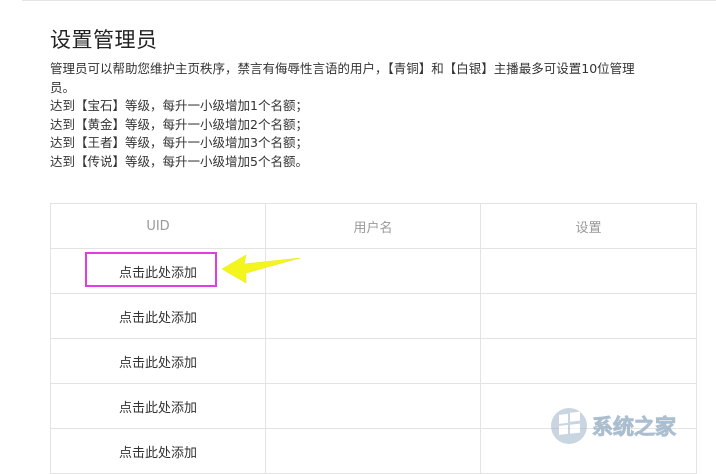 The height and width of the screenshot is (474, 716). I want to click on table-header-row: UID 用户名 设置, so click(373, 226).